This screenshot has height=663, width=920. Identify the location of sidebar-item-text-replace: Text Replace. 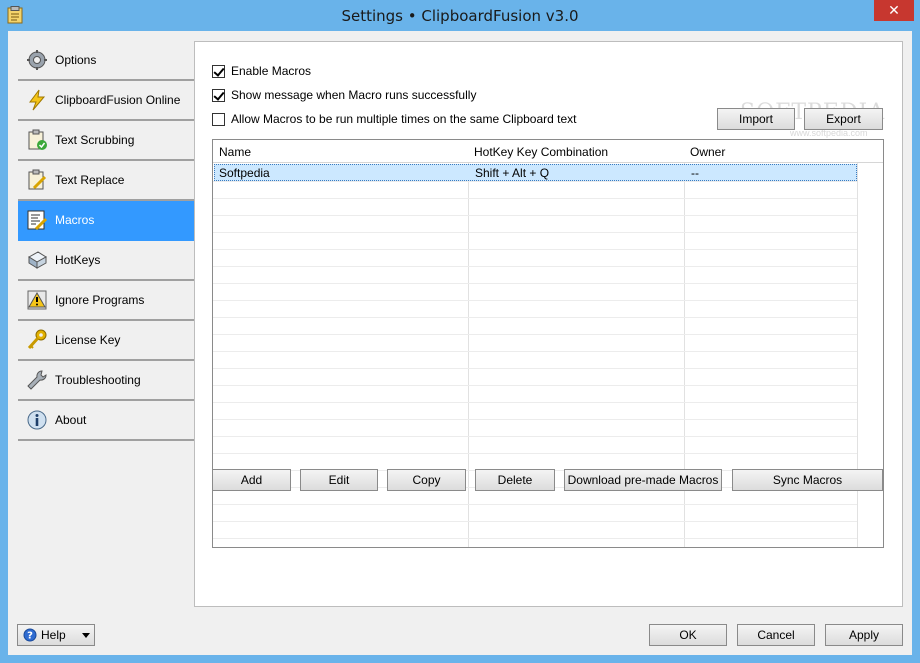
(106, 181).